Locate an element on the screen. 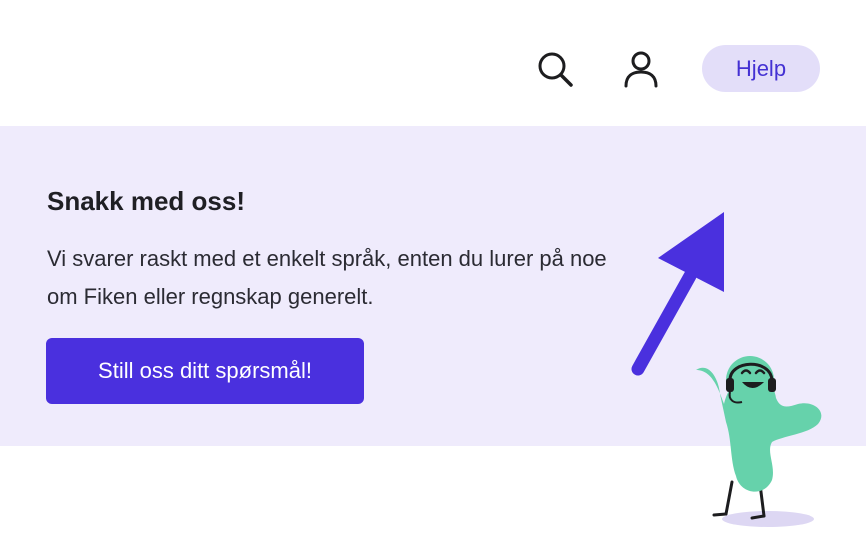 The width and height of the screenshot is (866, 534). search-icon is located at coordinates (555, 69).